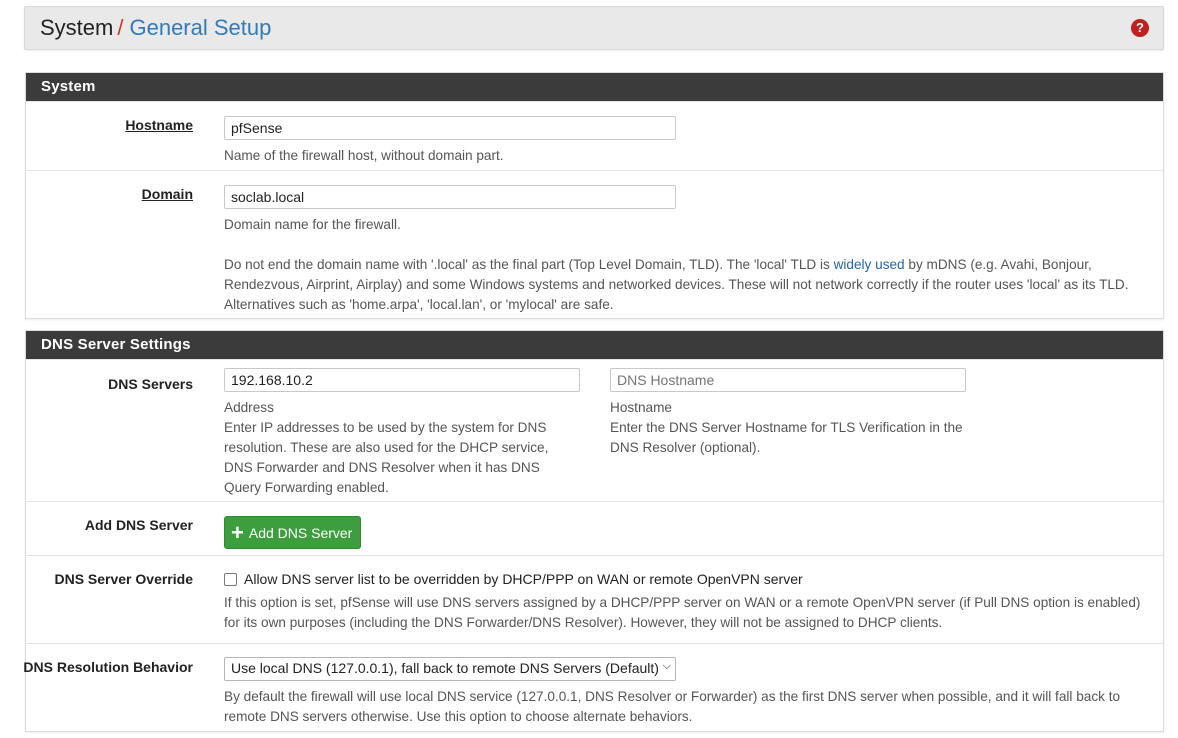  I want to click on add-dns-server-button: + Add DNS Server, so click(293, 532).